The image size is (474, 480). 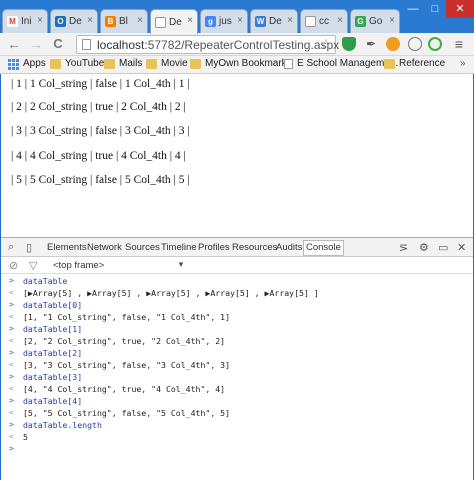 I want to click on close-window-button: ✕, so click(x=460, y=9).